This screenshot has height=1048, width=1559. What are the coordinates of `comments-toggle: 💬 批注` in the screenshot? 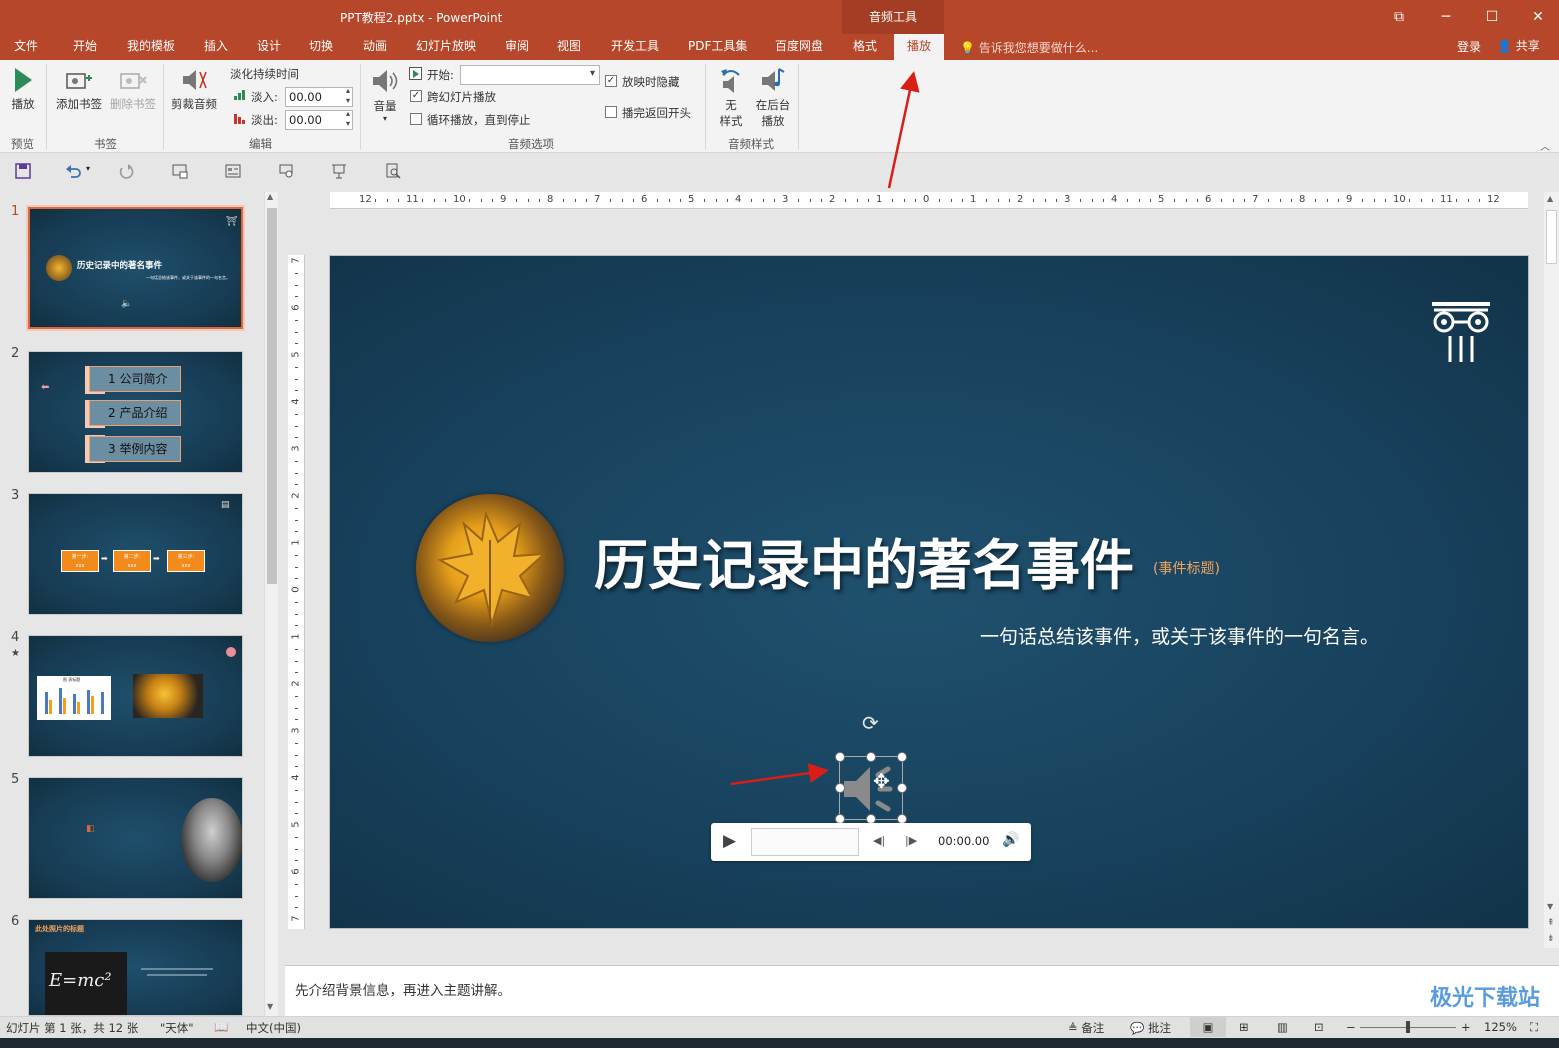 It's located at (1150, 1028).